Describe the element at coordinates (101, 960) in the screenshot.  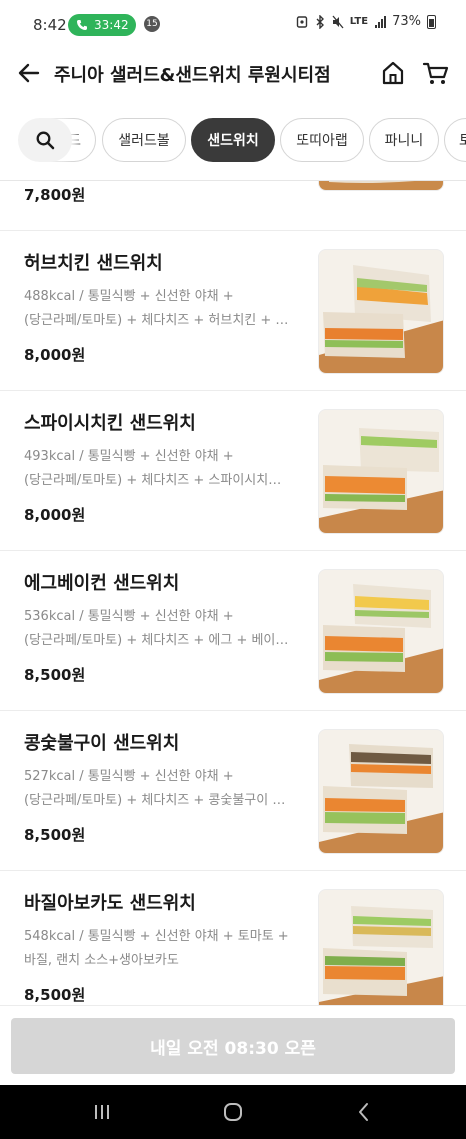
I see `item-description-line: 바질, 랜치 소스+생아보카도` at that location.